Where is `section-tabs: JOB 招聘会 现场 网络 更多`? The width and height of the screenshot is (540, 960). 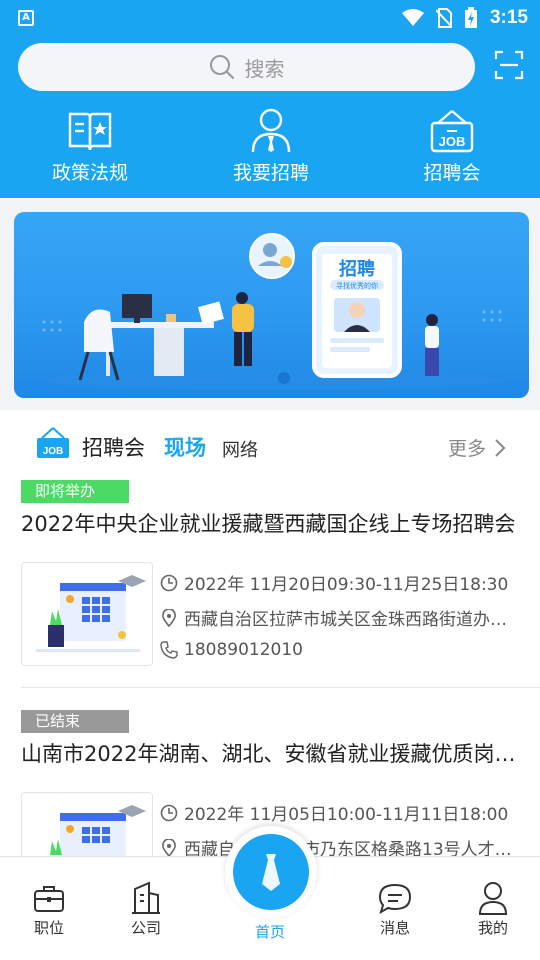
section-tabs: JOB 招聘会 现场 网络 更多 is located at coordinates (270, 446).